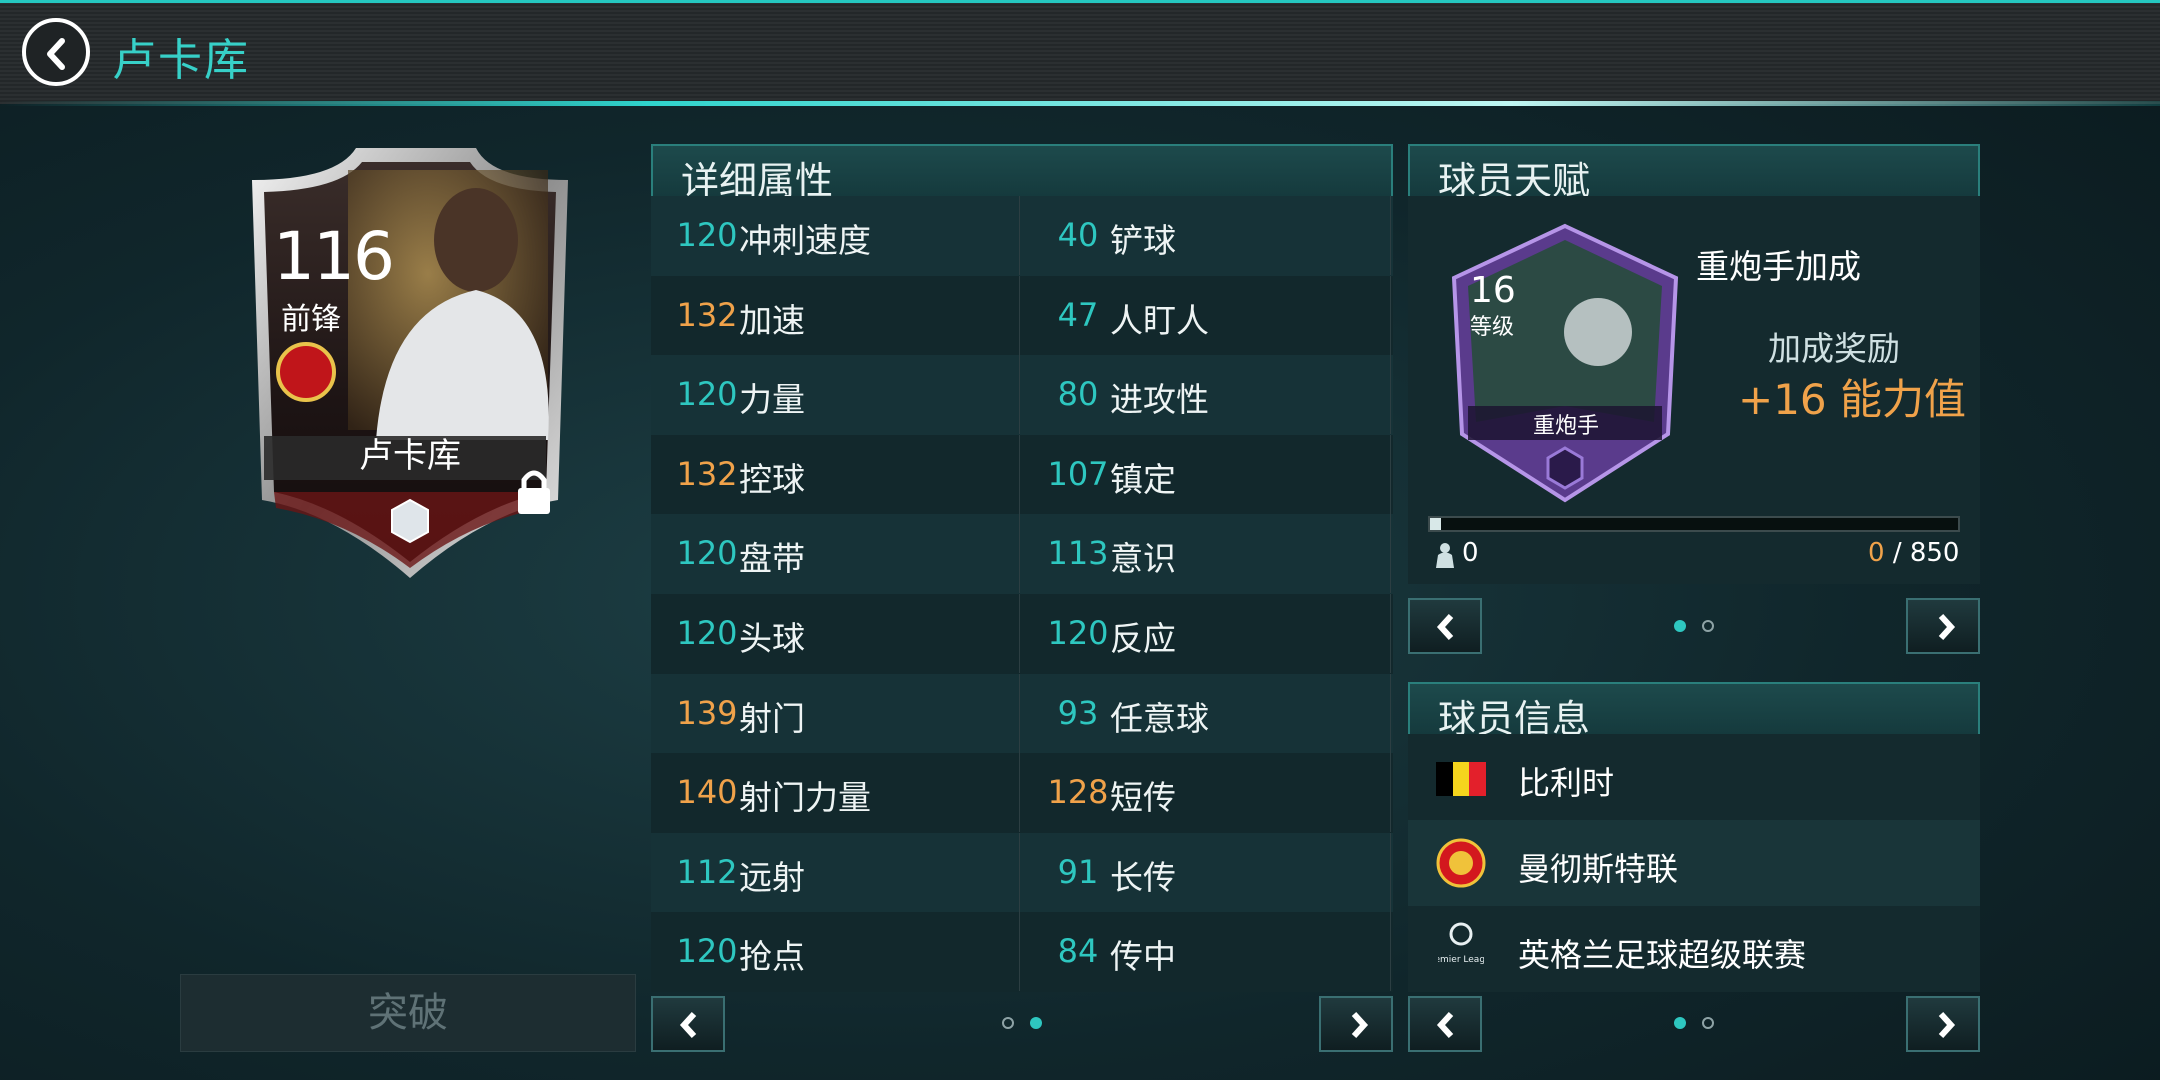 This screenshot has width=2160, height=1080. What do you see at coordinates (410, 456) in the screenshot?
I see `card-player-name: 卢卡库` at bounding box center [410, 456].